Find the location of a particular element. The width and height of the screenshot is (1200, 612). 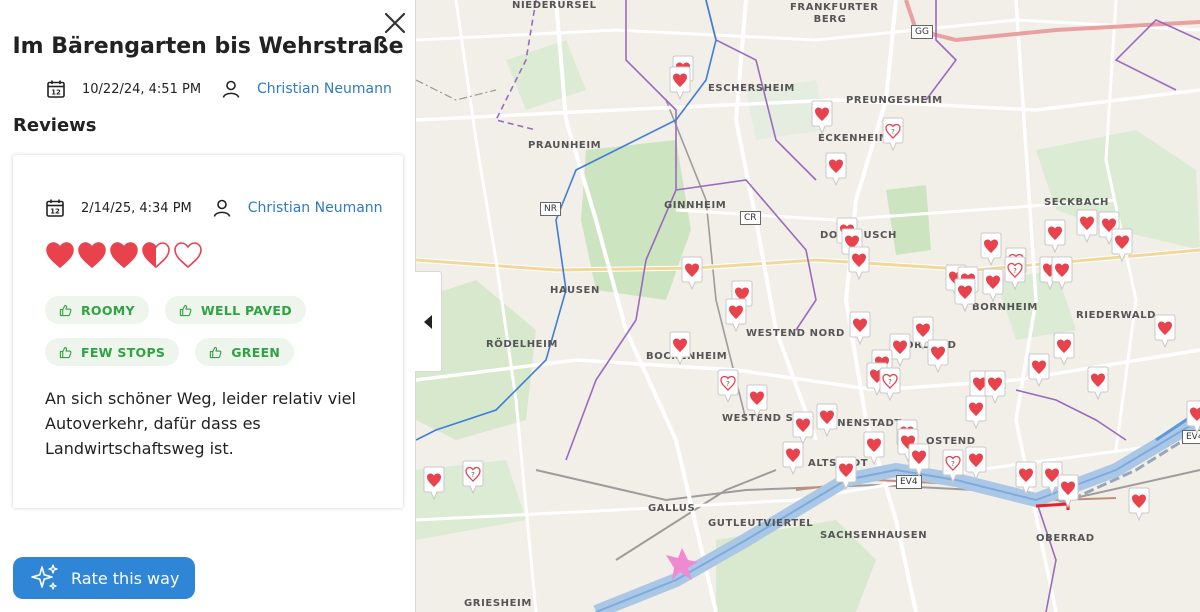

road-shield: CR is located at coordinates (750, 218).